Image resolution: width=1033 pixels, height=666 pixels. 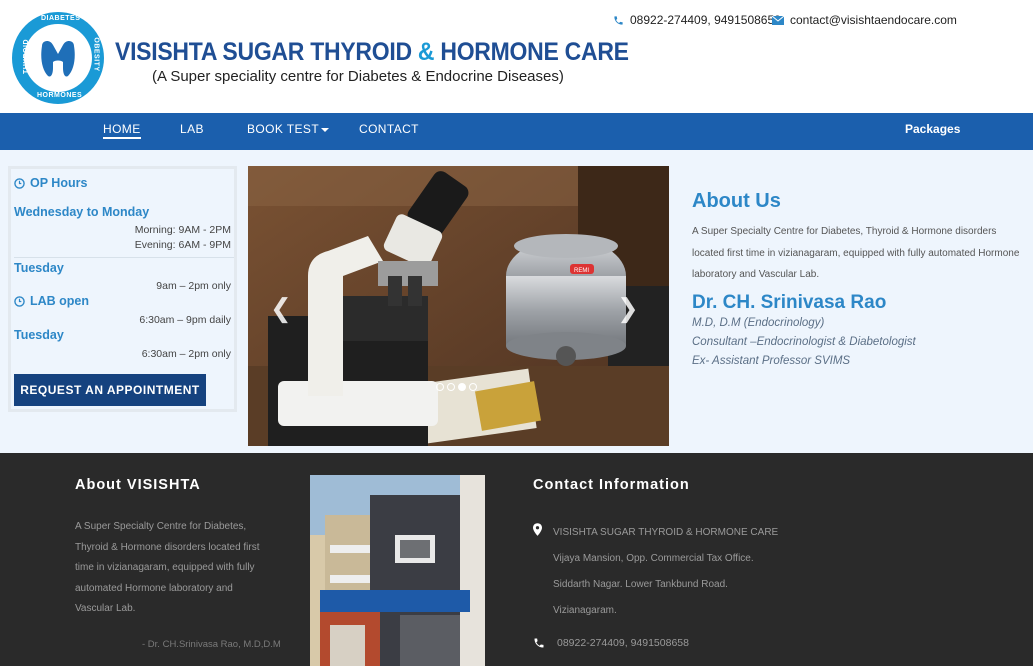 I want to click on site-logo: DIABETES THYROID OBESITY HORMONES, so click(x=58, y=58).